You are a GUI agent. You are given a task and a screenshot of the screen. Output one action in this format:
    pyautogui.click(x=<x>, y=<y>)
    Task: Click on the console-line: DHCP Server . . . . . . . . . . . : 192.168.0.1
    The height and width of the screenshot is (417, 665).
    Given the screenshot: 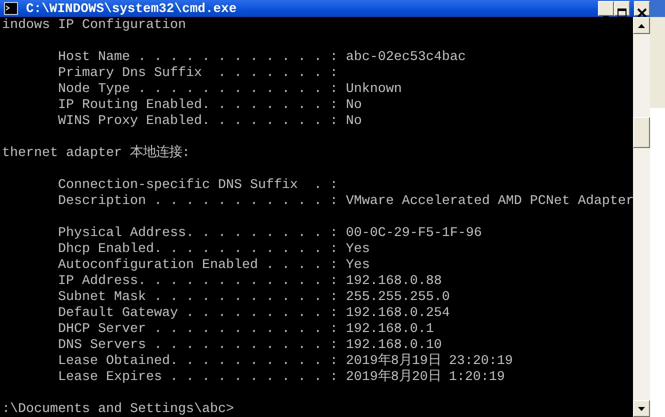 What is the action you would take?
    pyautogui.click(x=245, y=330)
    